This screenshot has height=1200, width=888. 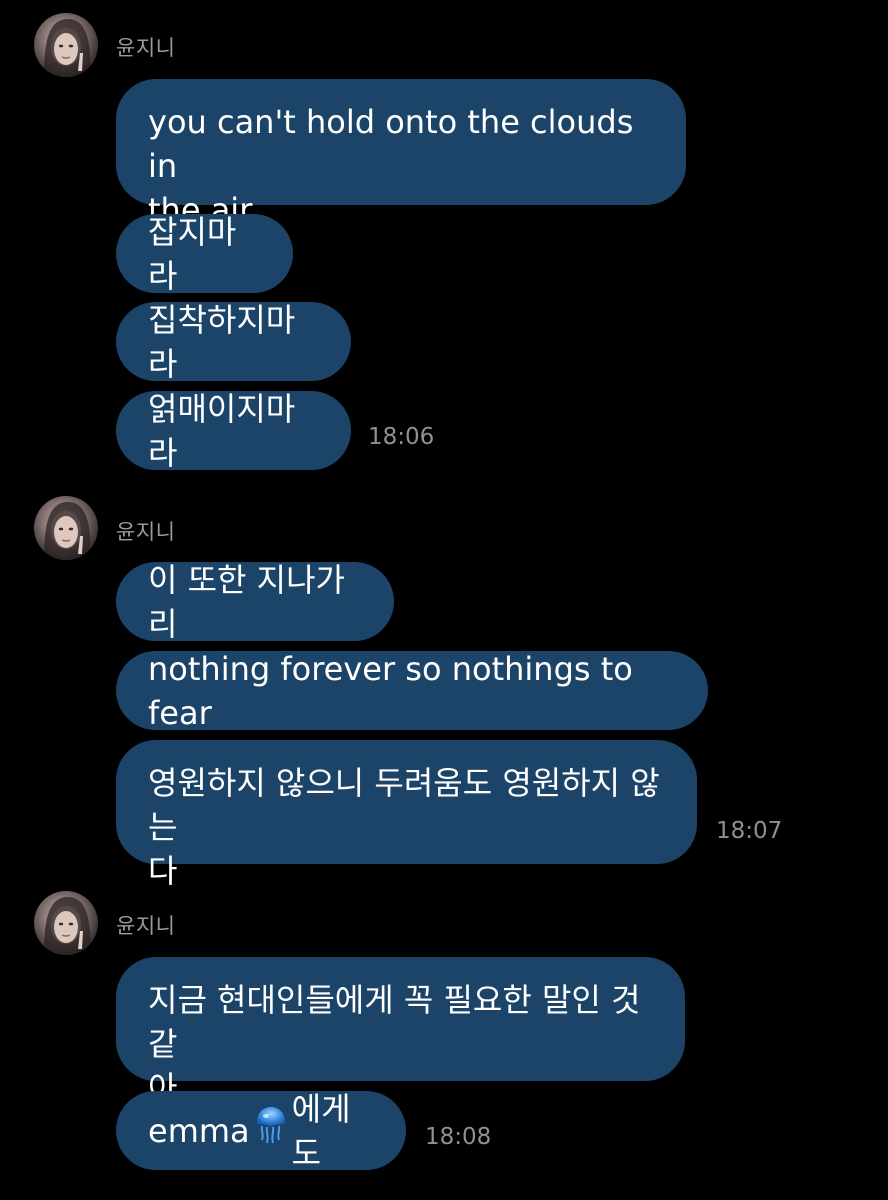 I want to click on message-text: 이 또한 지나가리, so click(x=246, y=601).